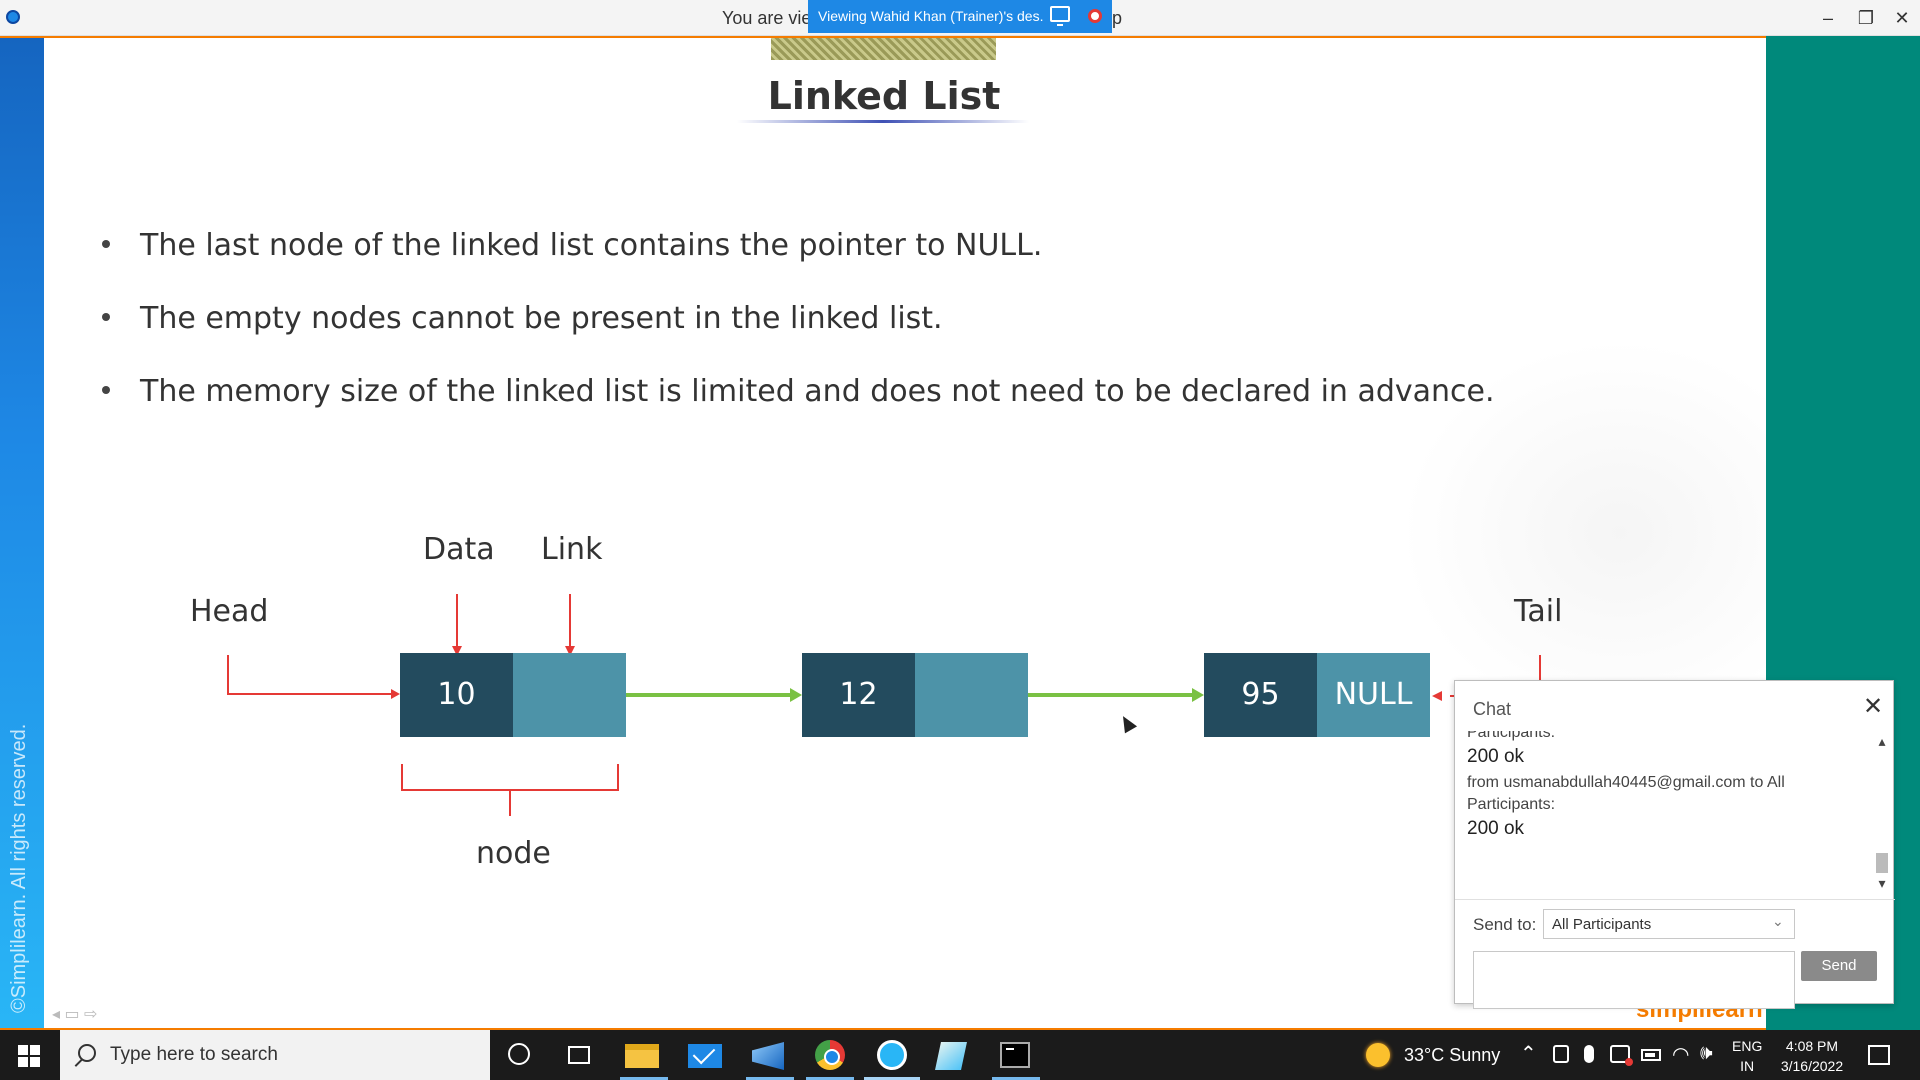 This screenshot has height=1080, width=1920. Describe the element at coordinates (1015, 1055) in the screenshot. I see `command-prompt-icon` at that location.